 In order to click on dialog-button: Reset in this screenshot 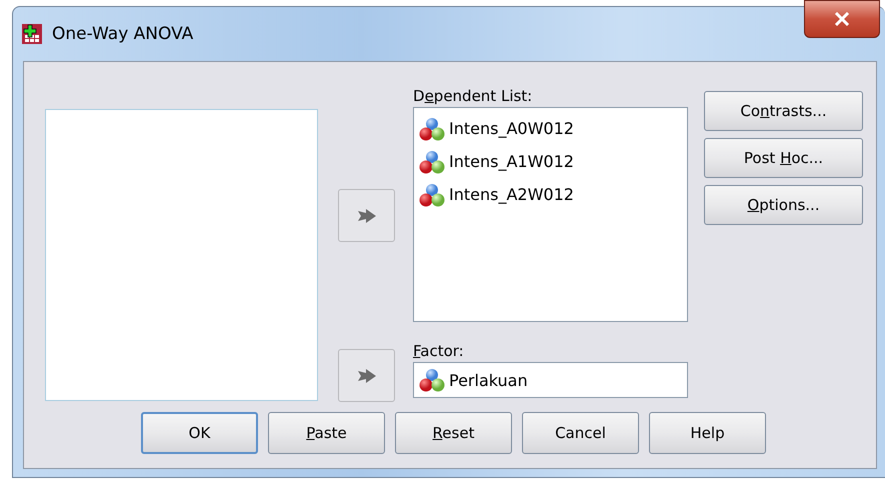, I will do `click(453, 433)`.